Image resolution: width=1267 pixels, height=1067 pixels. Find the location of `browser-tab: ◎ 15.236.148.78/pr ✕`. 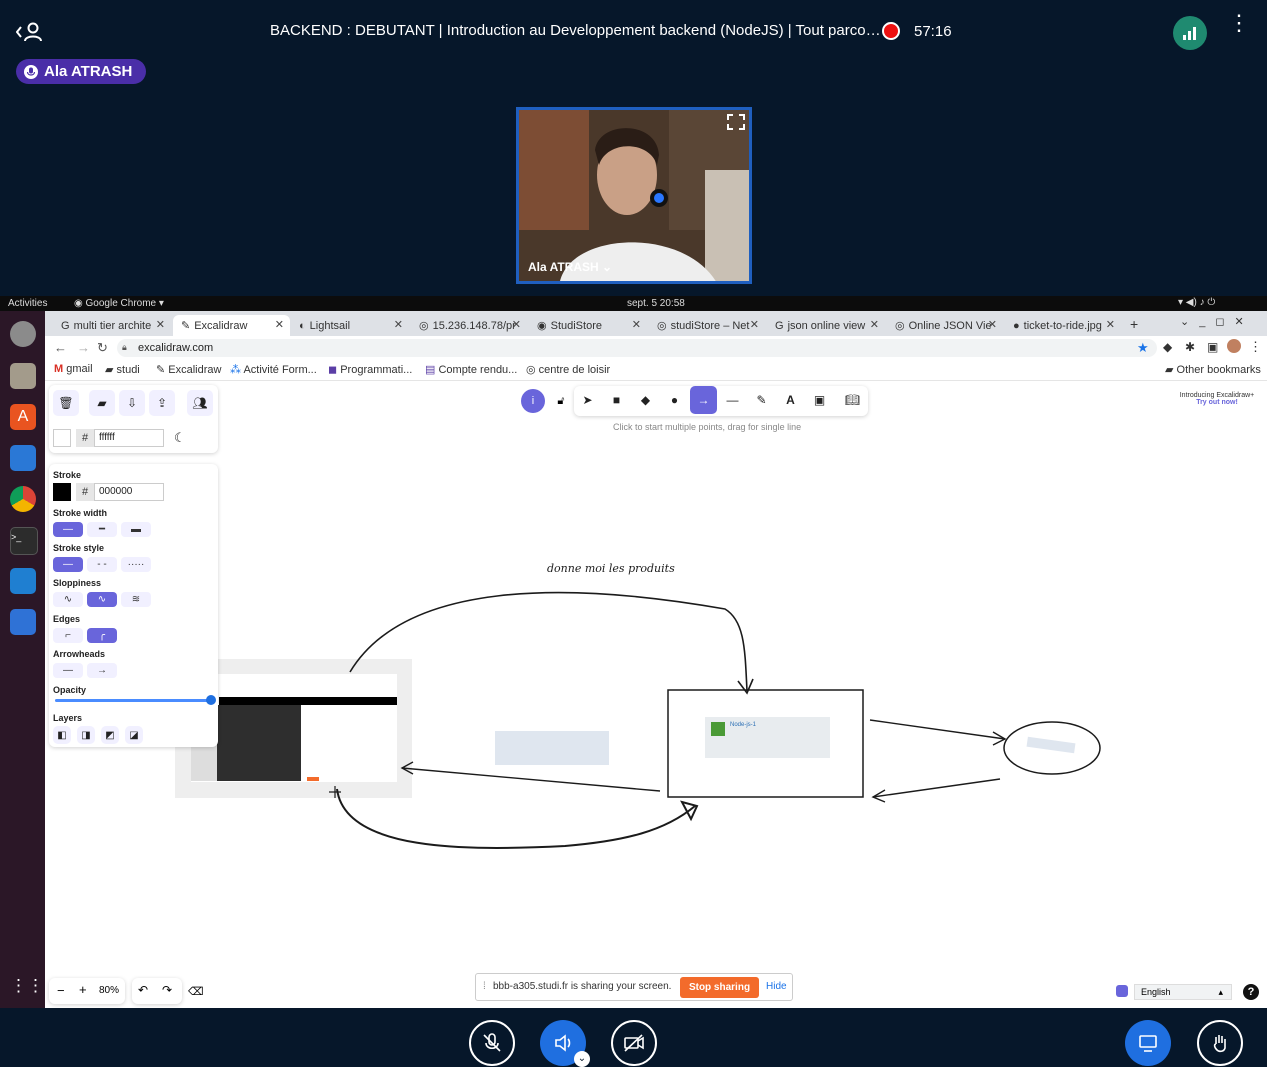

browser-tab: ◎ 15.236.148.78/pr ✕ is located at coordinates (469, 325).